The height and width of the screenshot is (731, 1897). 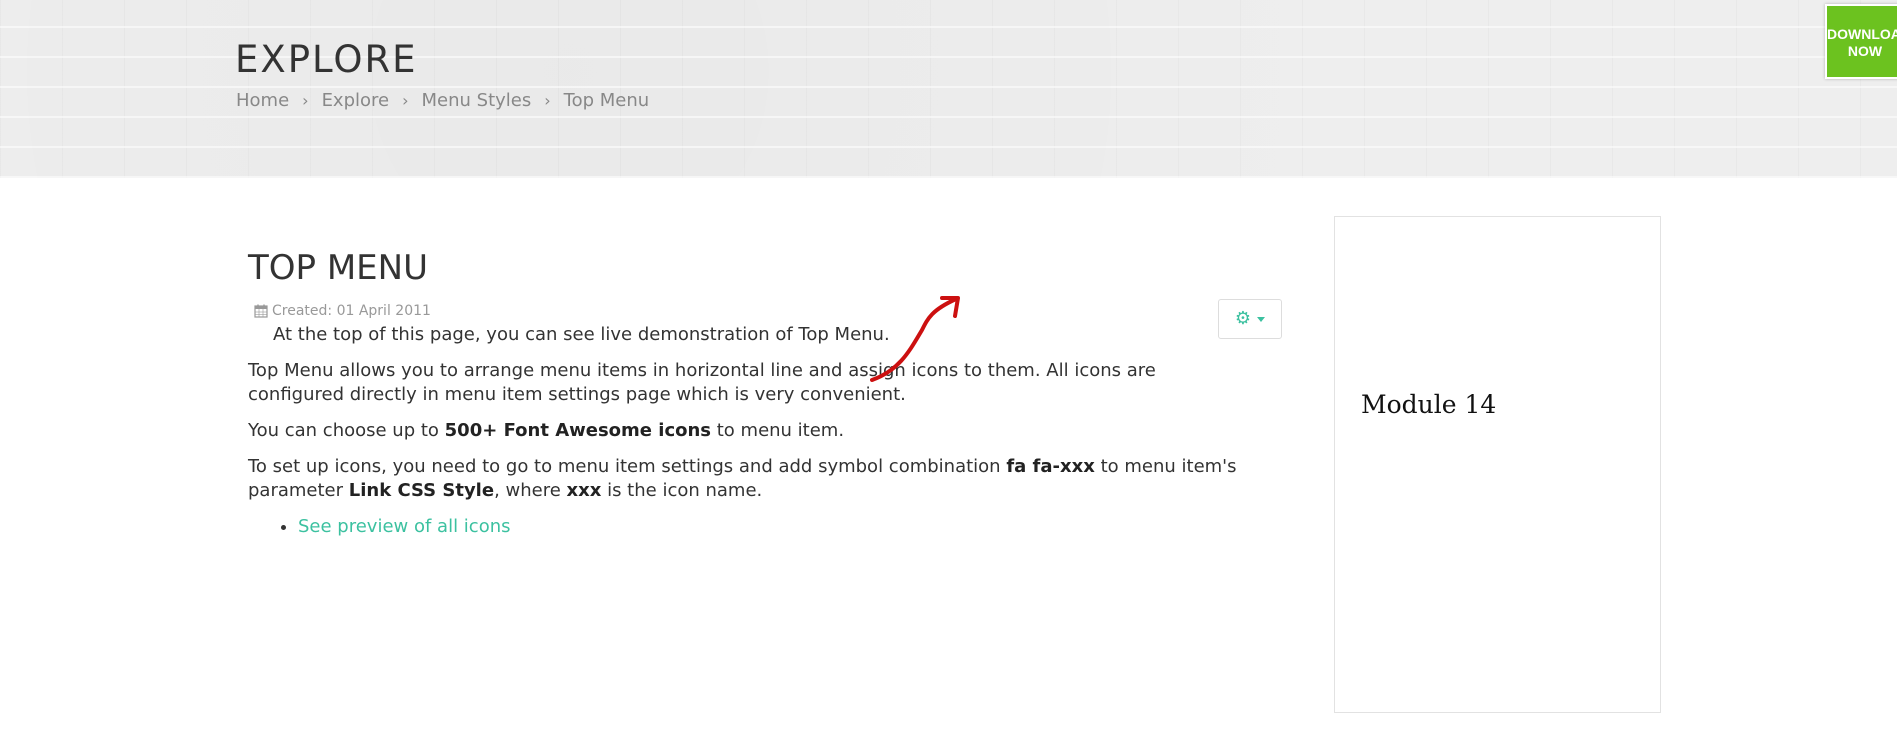 I want to click on links-list: See preview of all icons, so click(x=748, y=527).